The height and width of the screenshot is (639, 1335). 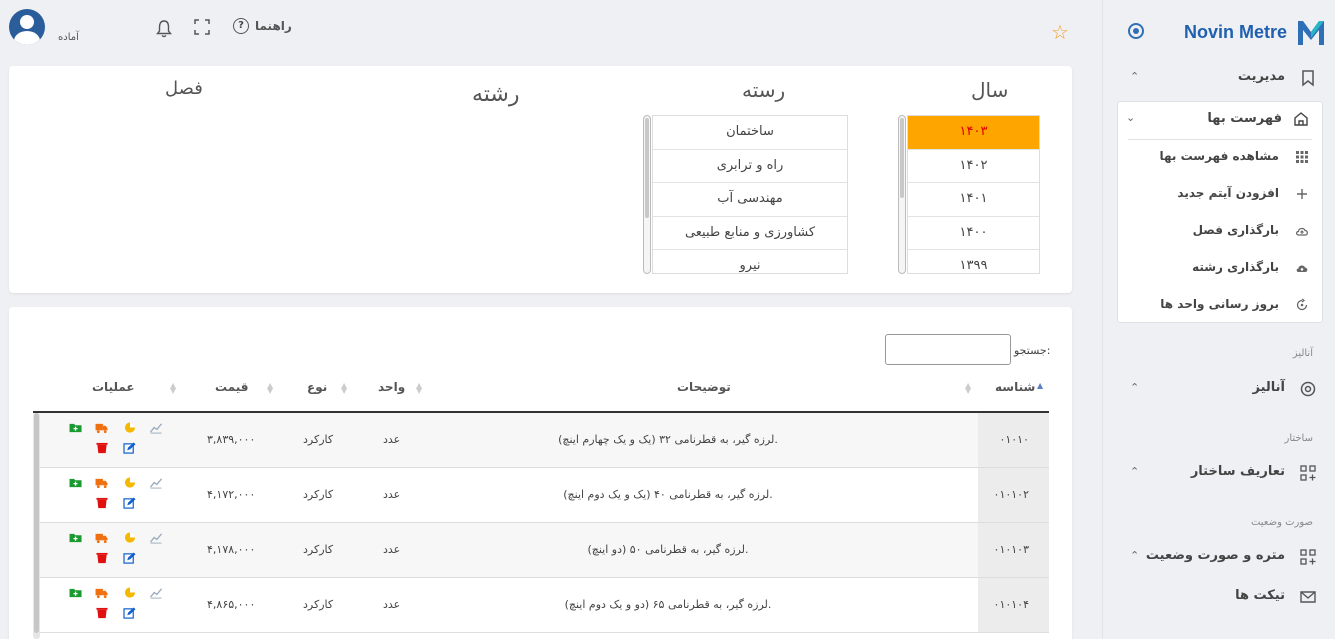 I want to click on year-item: ۱۴۰۰, so click(x=973, y=233).